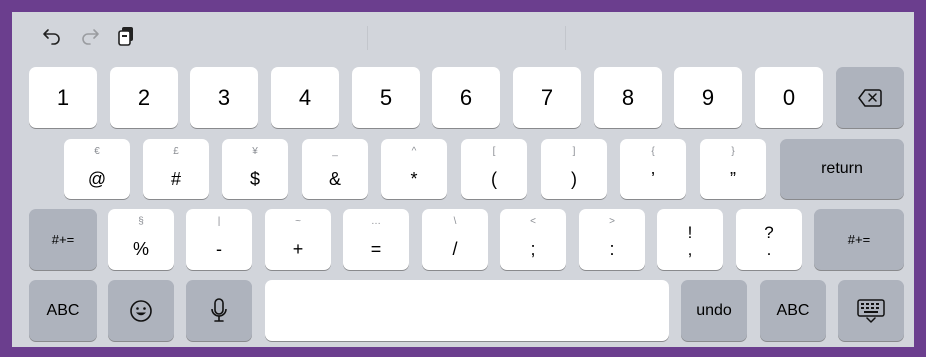 Image resolution: width=926 pixels, height=357 pixels. I want to click on key-label: 1, so click(63, 97).